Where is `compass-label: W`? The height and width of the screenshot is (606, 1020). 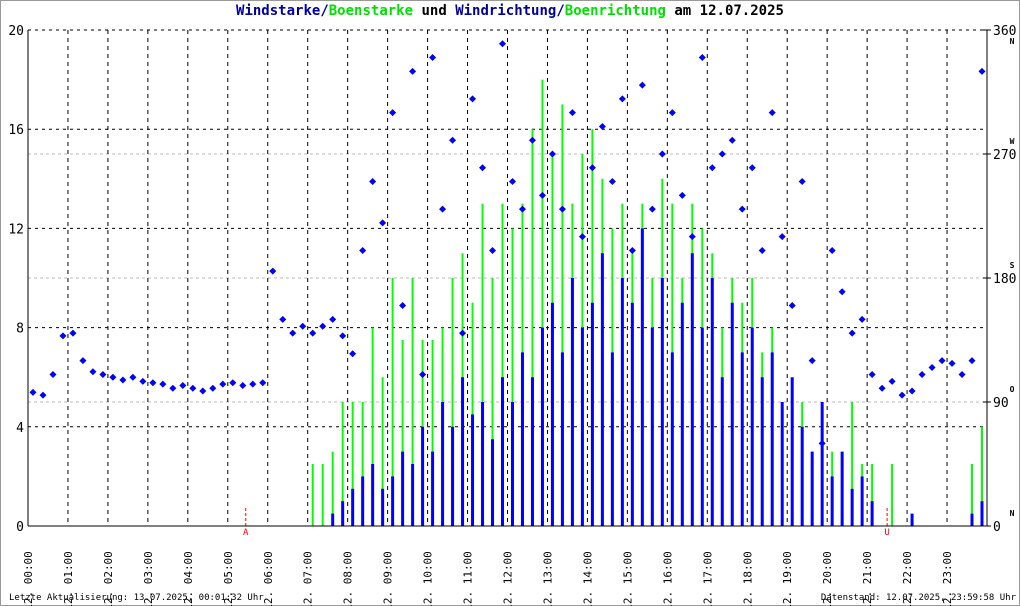
compass-label: W is located at coordinates (1012, 141).